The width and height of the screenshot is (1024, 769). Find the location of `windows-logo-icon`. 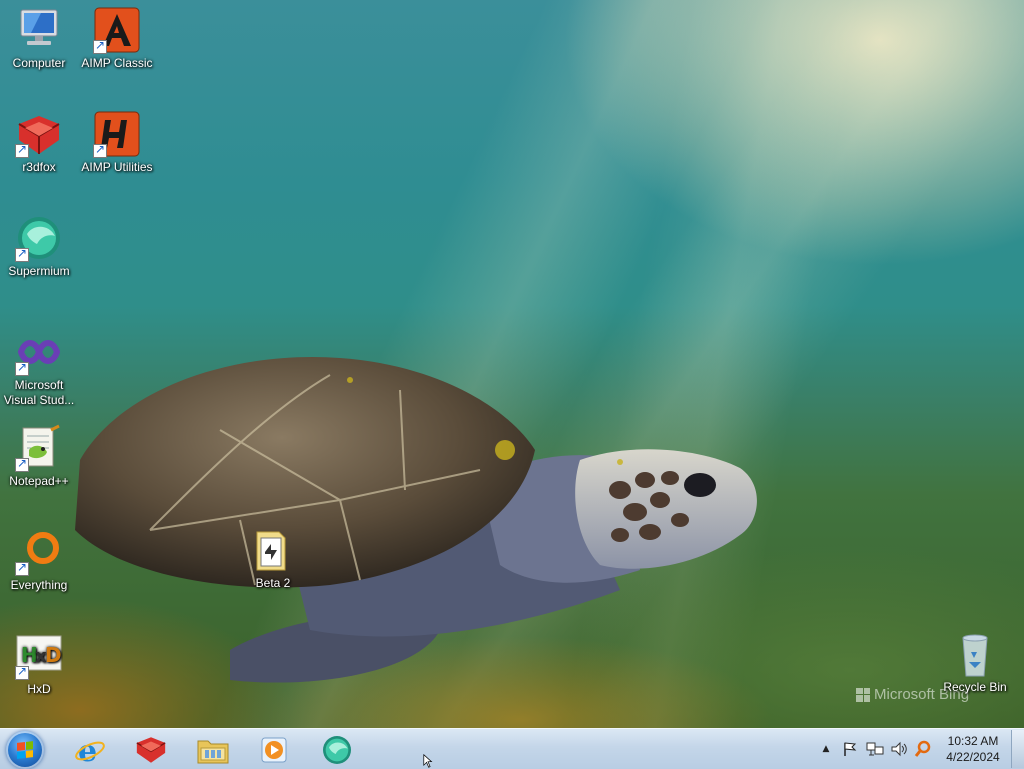

windows-logo-icon is located at coordinates (25, 750).